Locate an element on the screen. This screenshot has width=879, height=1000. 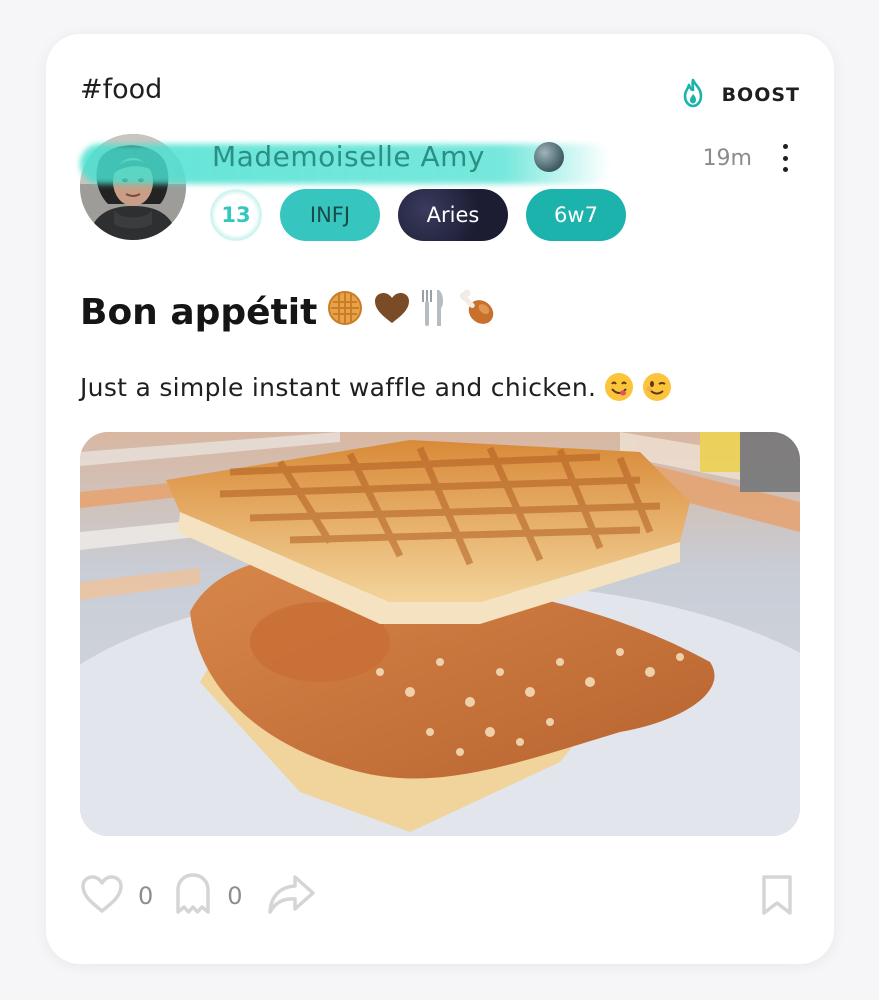
yum-face-icon is located at coordinates (619, 387).